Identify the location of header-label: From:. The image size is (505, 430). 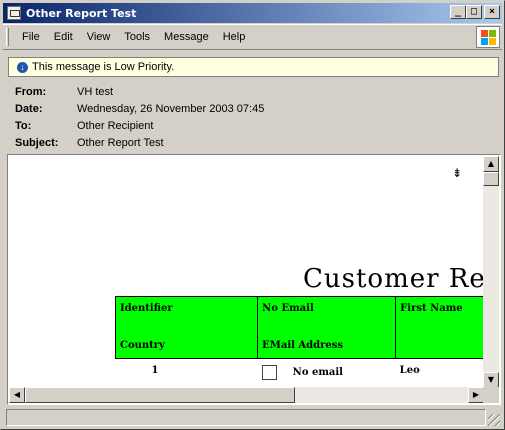
(31, 91).